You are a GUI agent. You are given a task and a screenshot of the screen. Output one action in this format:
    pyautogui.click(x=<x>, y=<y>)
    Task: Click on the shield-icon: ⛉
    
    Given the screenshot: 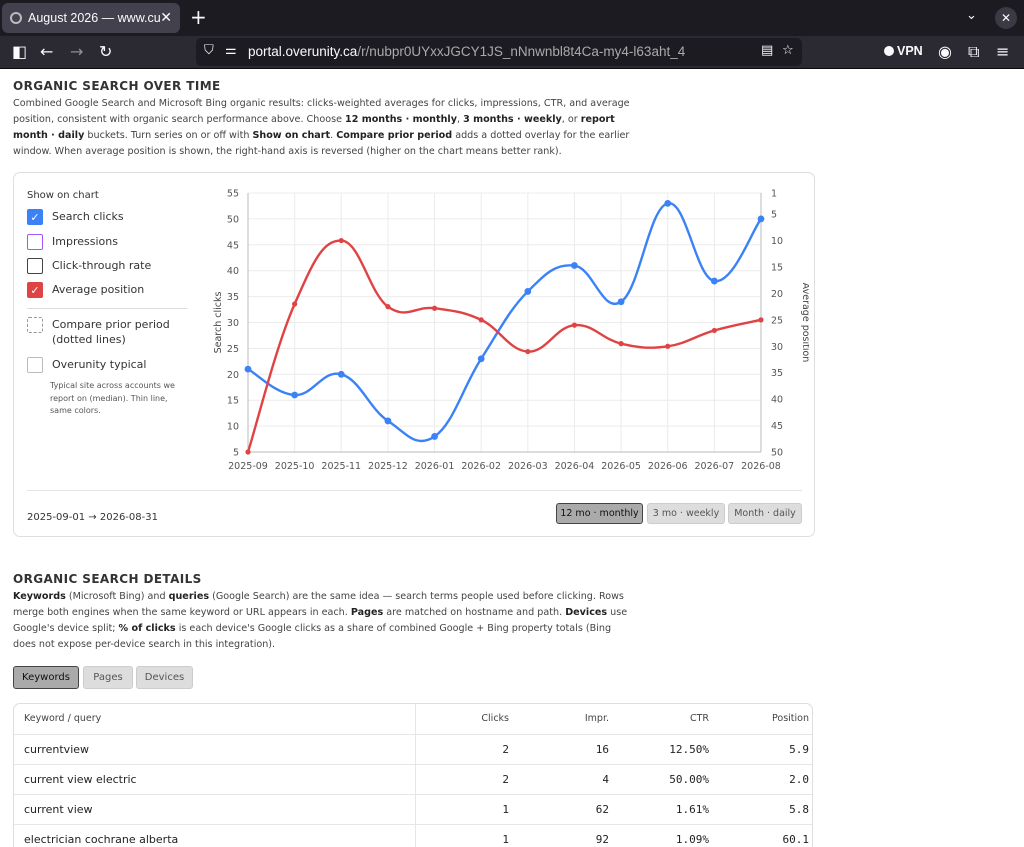 What is the action you would take?
    pyautogui.click(x=209, y=50)
    